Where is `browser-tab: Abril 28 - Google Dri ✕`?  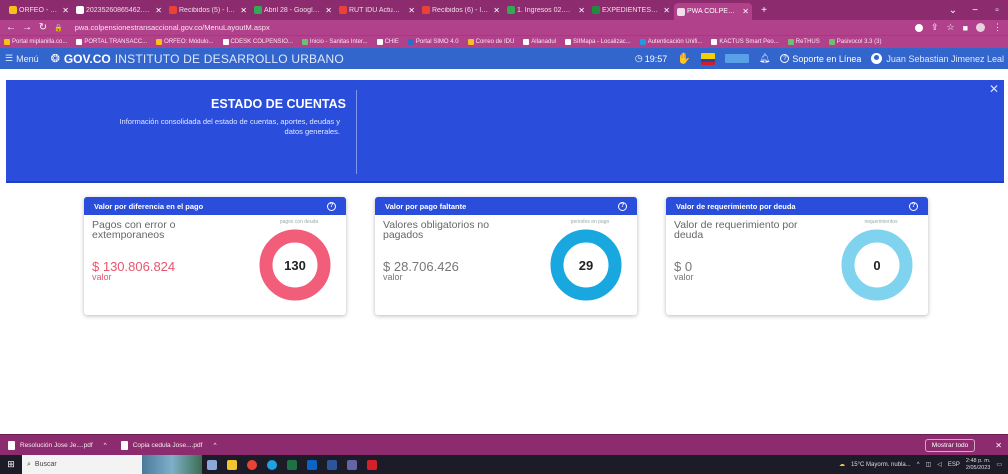
browser-tab: Abril 28 - Google Dri ✕ is located at coordinates (293, 10).